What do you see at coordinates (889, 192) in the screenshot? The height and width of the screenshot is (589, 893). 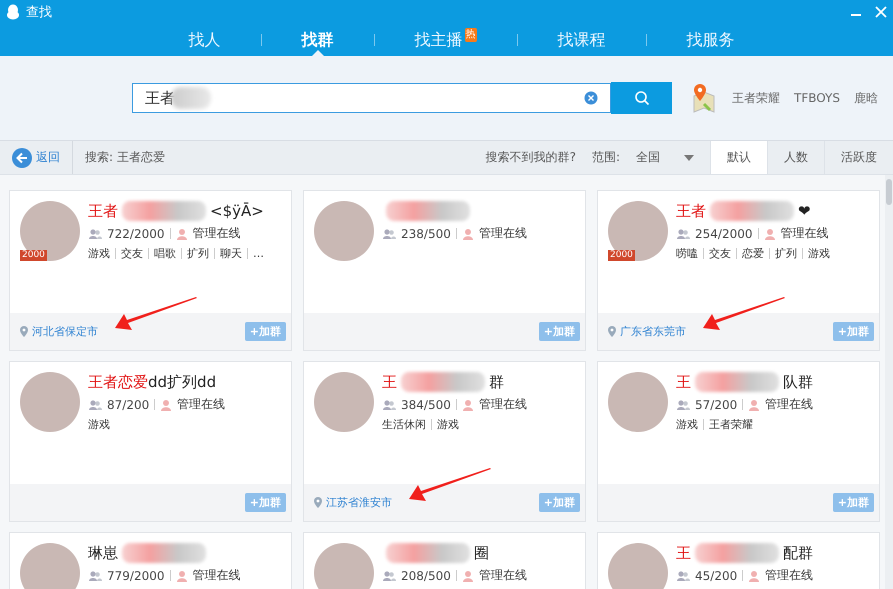 I see `scrollbar-thumb` at bounding box center [889, 192].